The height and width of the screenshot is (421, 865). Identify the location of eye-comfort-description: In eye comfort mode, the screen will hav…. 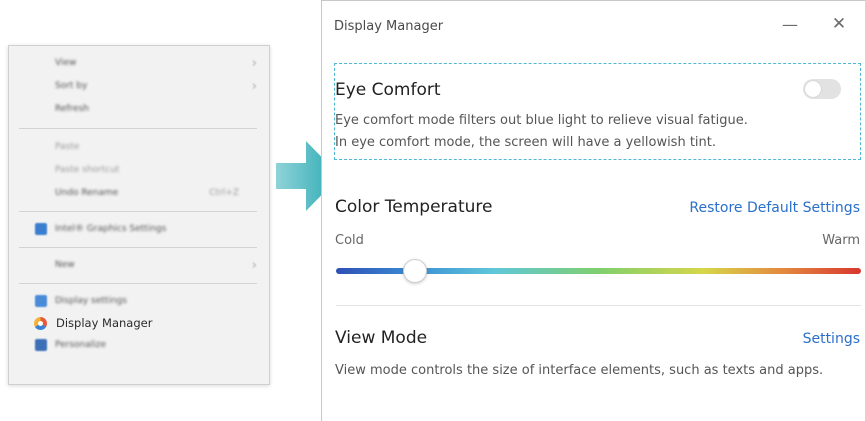
(526, 142).